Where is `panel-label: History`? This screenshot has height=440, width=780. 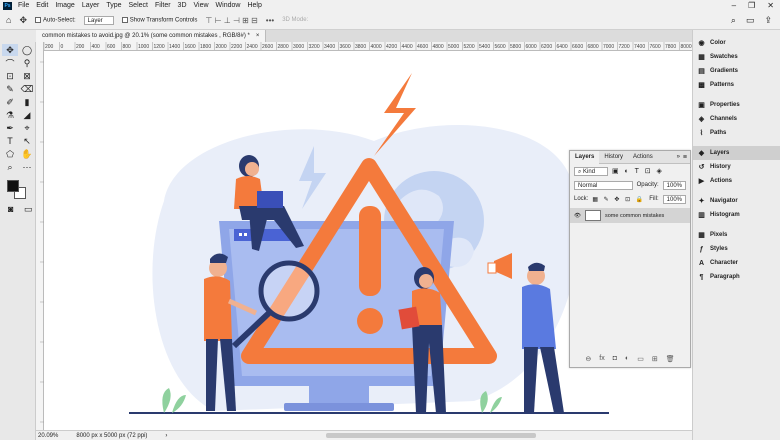 panel-label: History is located at coordinates (720, 167).